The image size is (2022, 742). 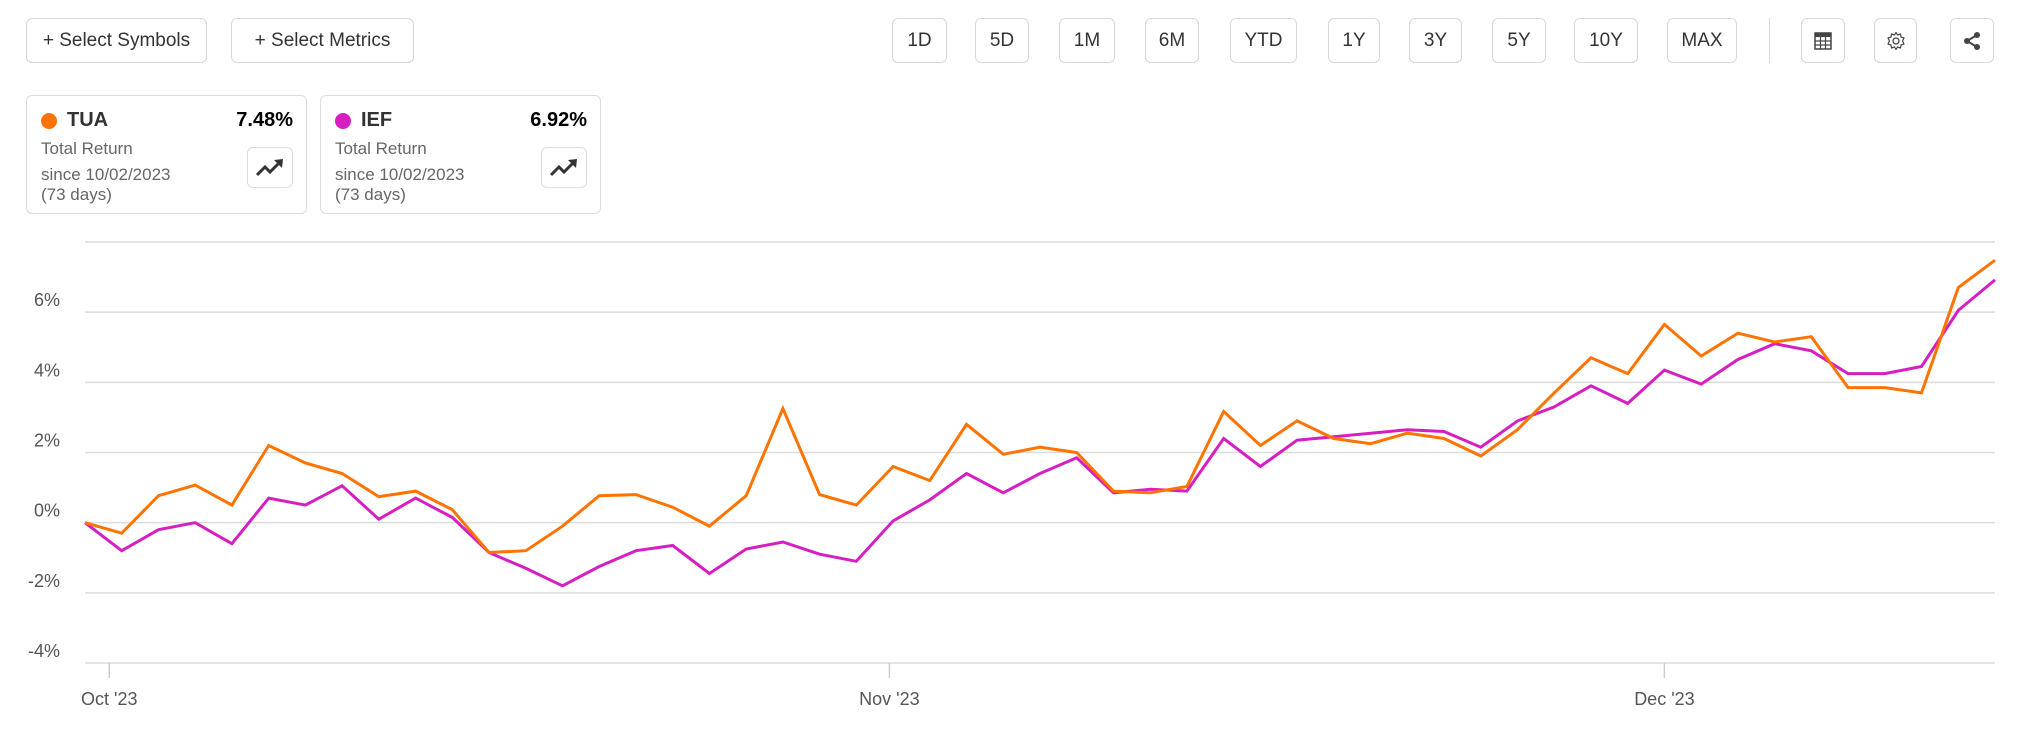 What do you see at coordinates (1354, 40) in the screenshot?
I see `period-1y-button: 1Y` at bounding box center [1354, 40].